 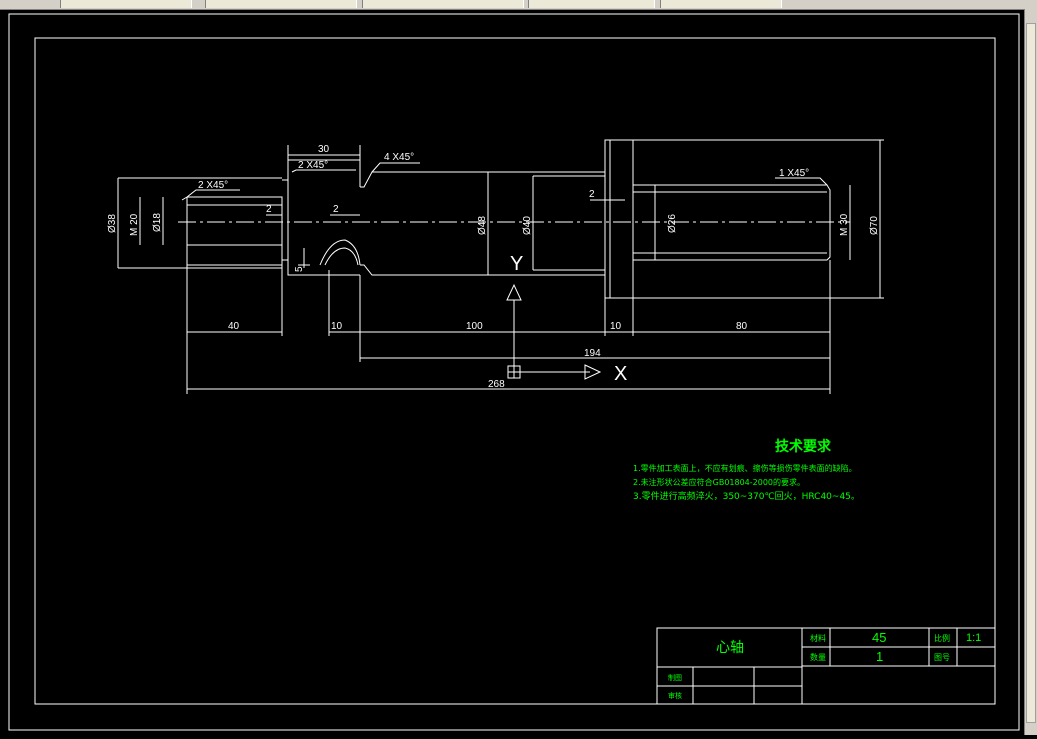 I want to click on notes-item-2: 2.未注形状公差应符合GB01804-2000的要求。, so click(x=719, y=482).